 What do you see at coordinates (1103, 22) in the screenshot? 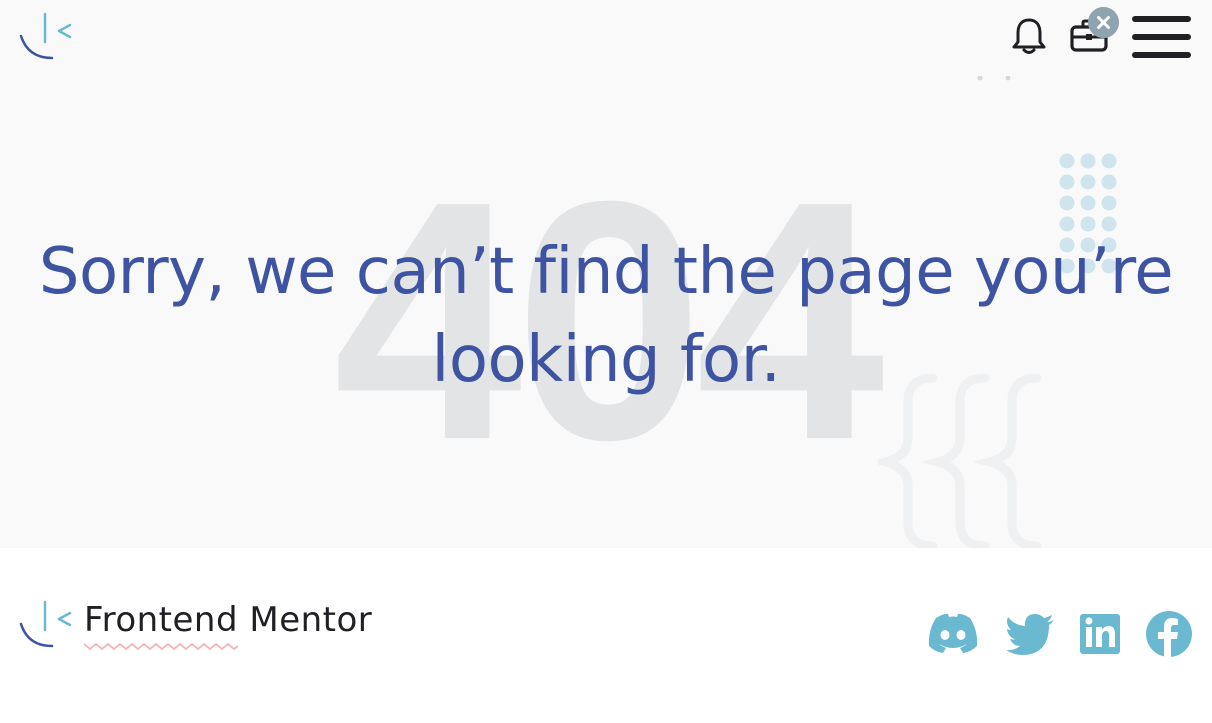
I see `close-icon` at bounding box center [1103, 22].